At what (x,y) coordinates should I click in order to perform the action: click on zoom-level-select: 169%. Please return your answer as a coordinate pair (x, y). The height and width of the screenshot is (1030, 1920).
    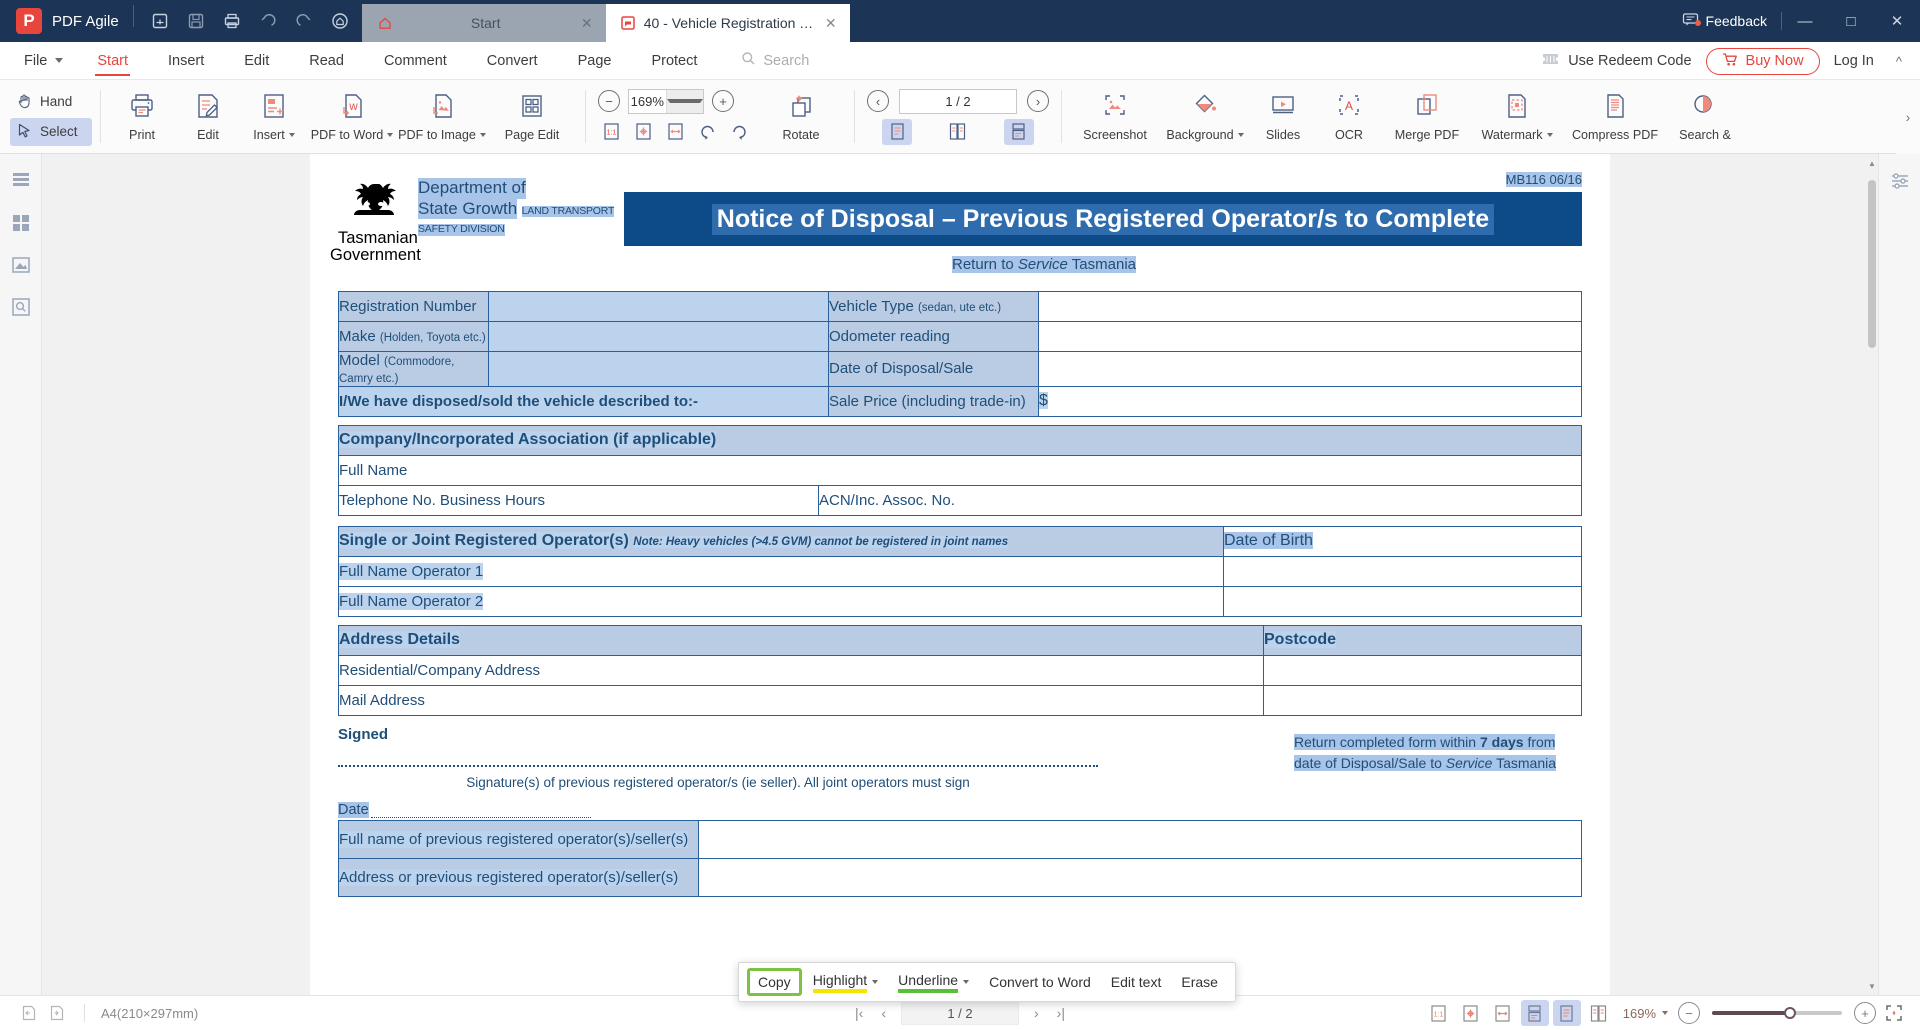
    Looking at the image, I should click on (666, 101).